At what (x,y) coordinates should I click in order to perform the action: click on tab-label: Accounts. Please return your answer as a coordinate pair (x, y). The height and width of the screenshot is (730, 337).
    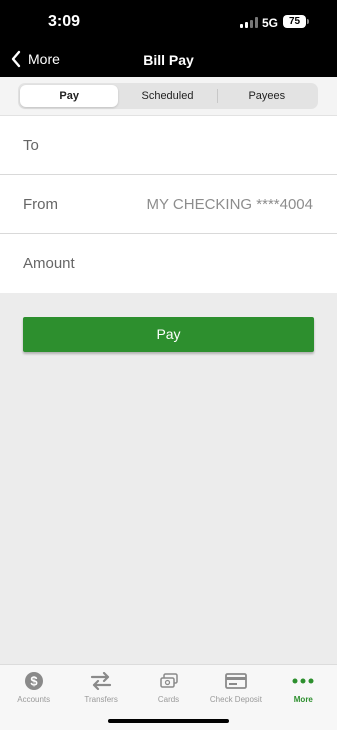
    Looking at the image, I should click on (34, 699).